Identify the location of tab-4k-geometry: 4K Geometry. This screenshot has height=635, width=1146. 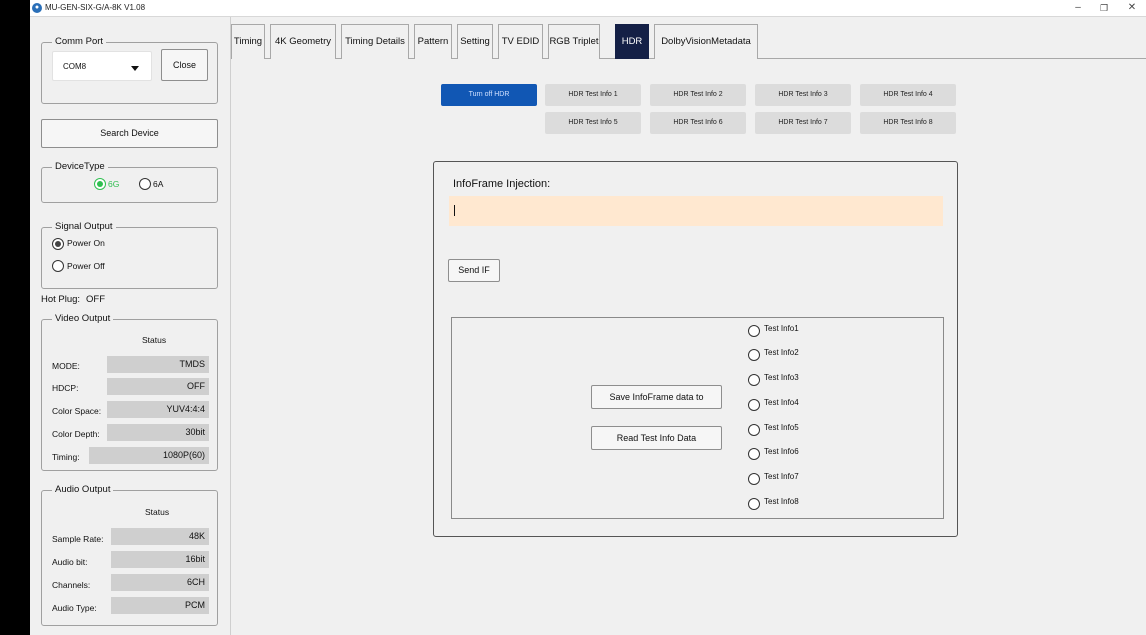
(303, 41).